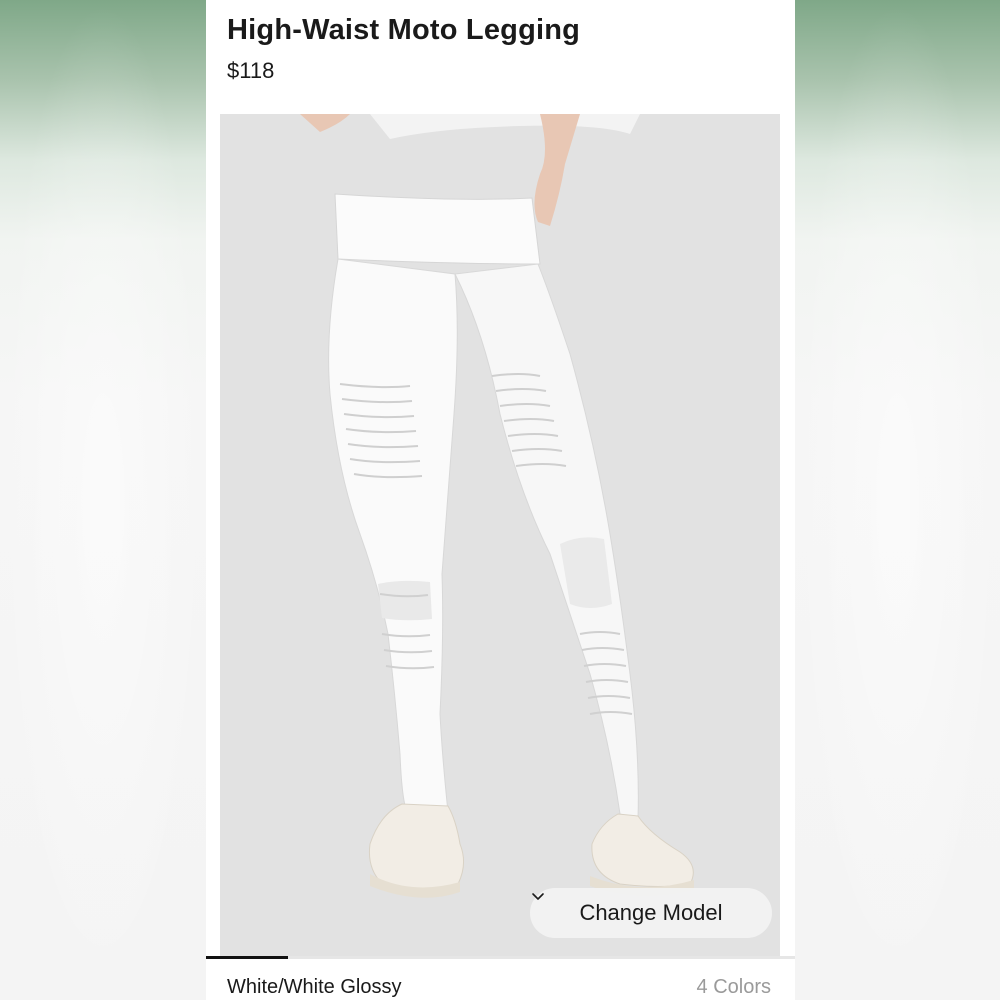 The width and height of the screenshot is (1000, 1000). I want to click on chevron-down-icon, so click(538, 896).